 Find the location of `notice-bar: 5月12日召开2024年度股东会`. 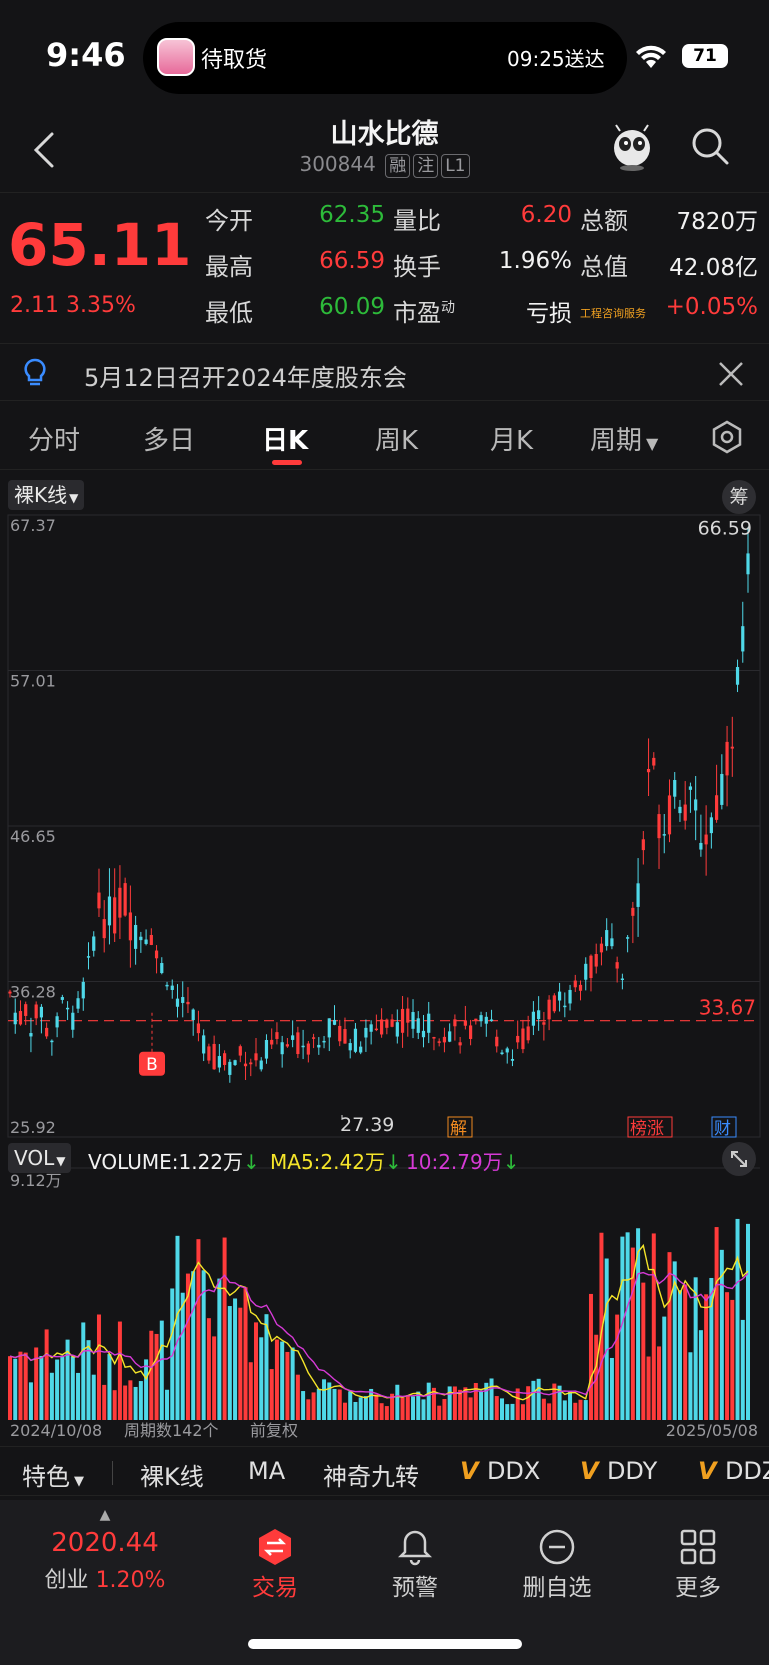

notice-bar: 5月12日召开2024年度股东会 is located at coordinates (384, 373).